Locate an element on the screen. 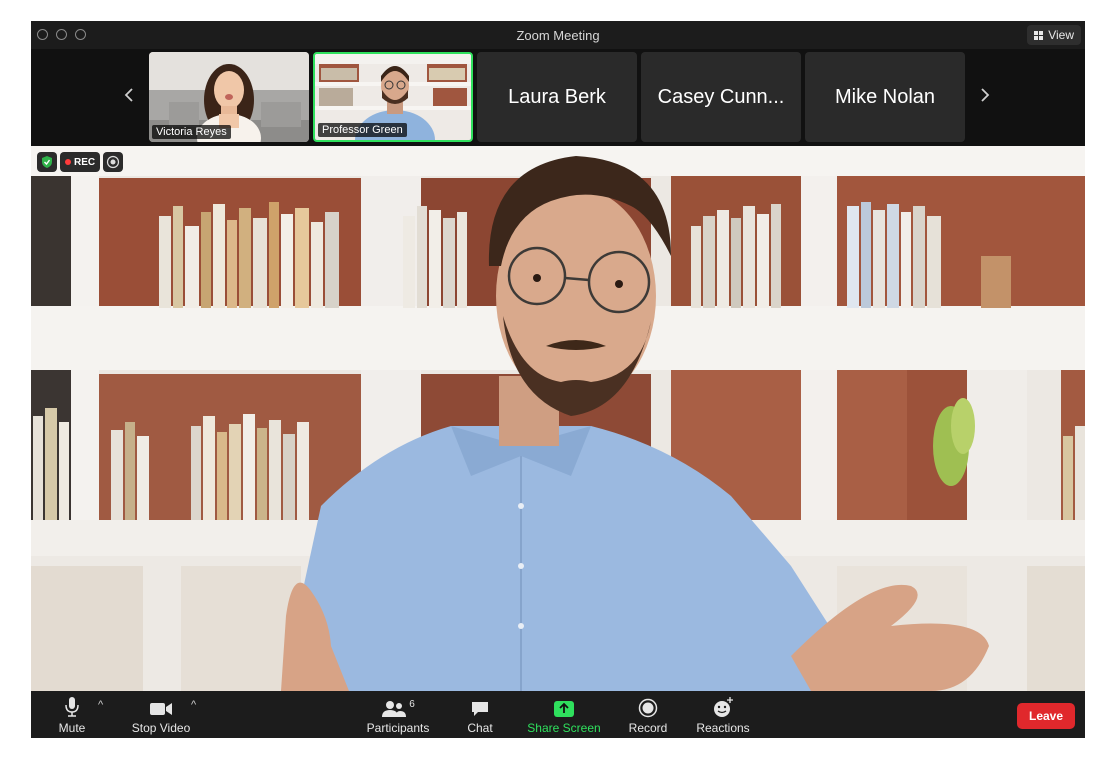 This screenshot has height=760, width=1117. participant-name: Laura Berk is located at coordinates (557, 97).